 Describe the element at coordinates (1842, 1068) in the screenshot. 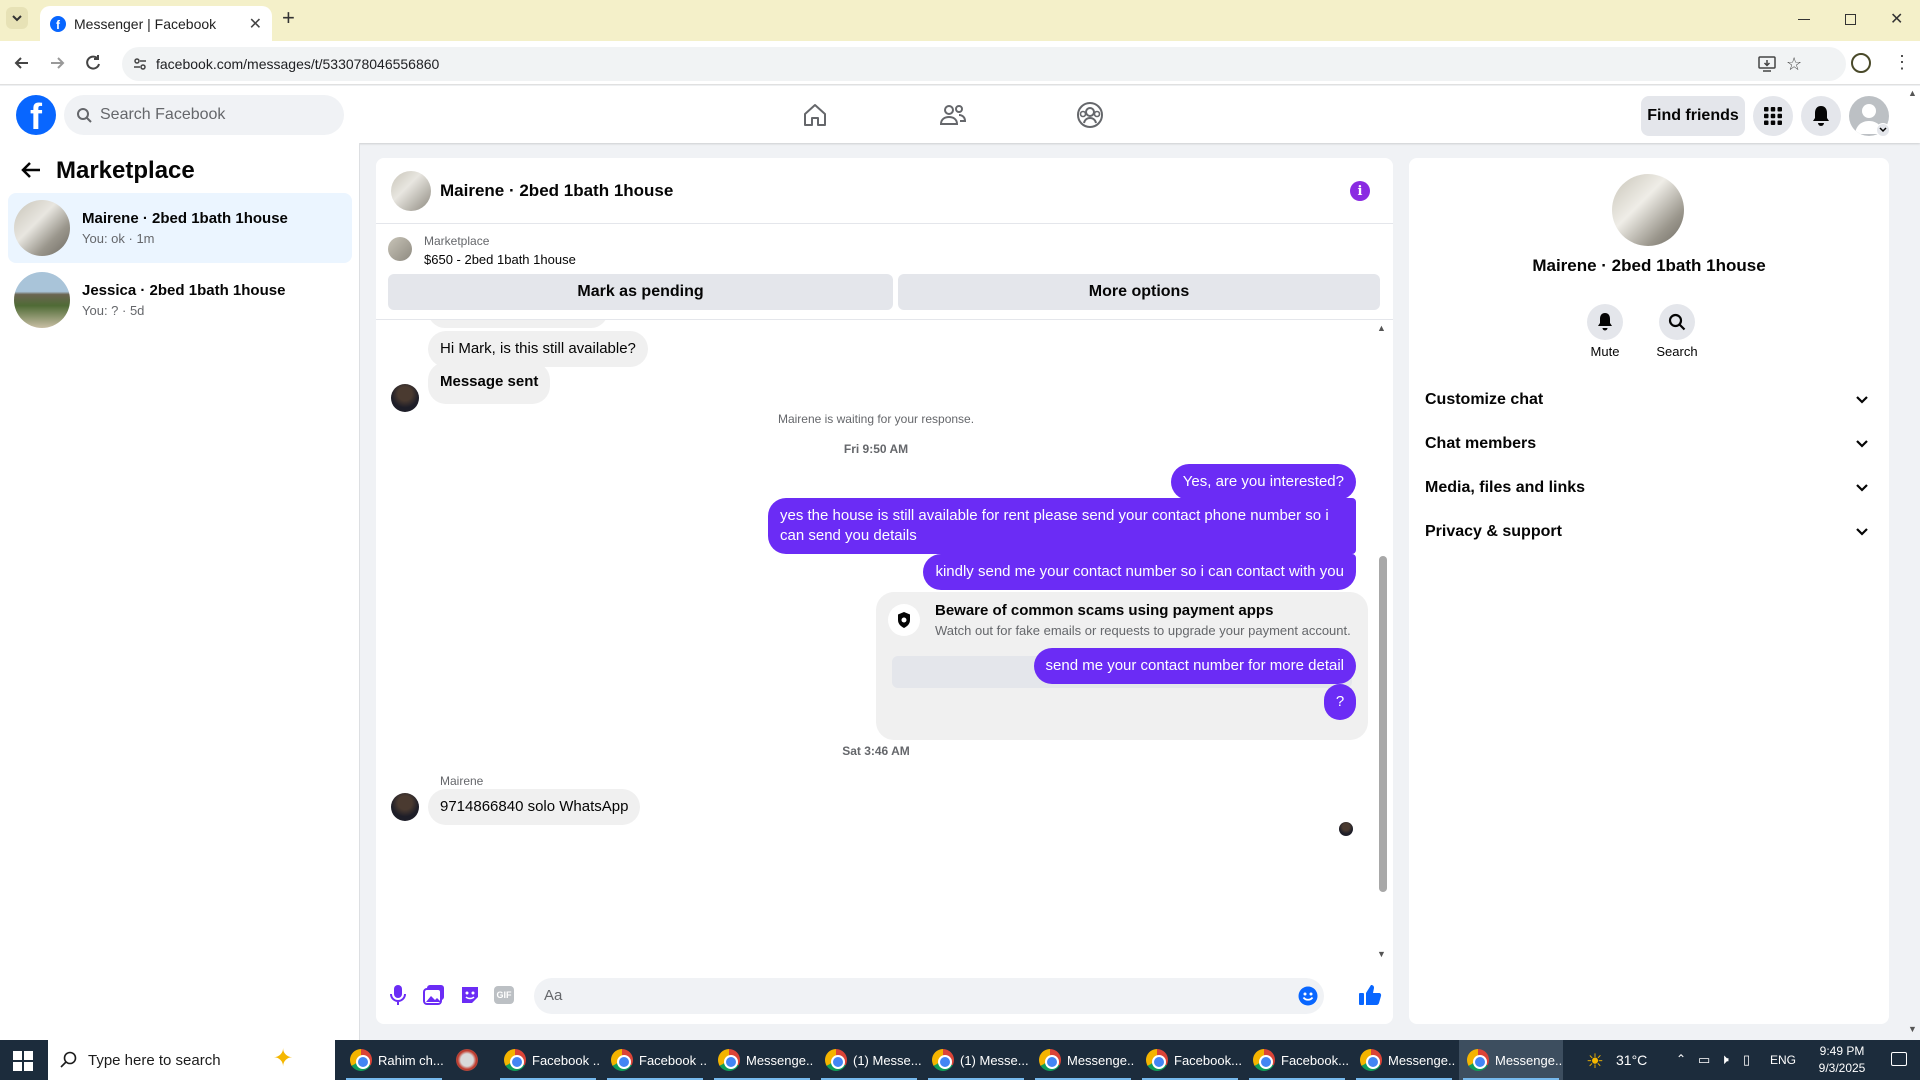

I see `clock-date: 9/3/2025` at that location.